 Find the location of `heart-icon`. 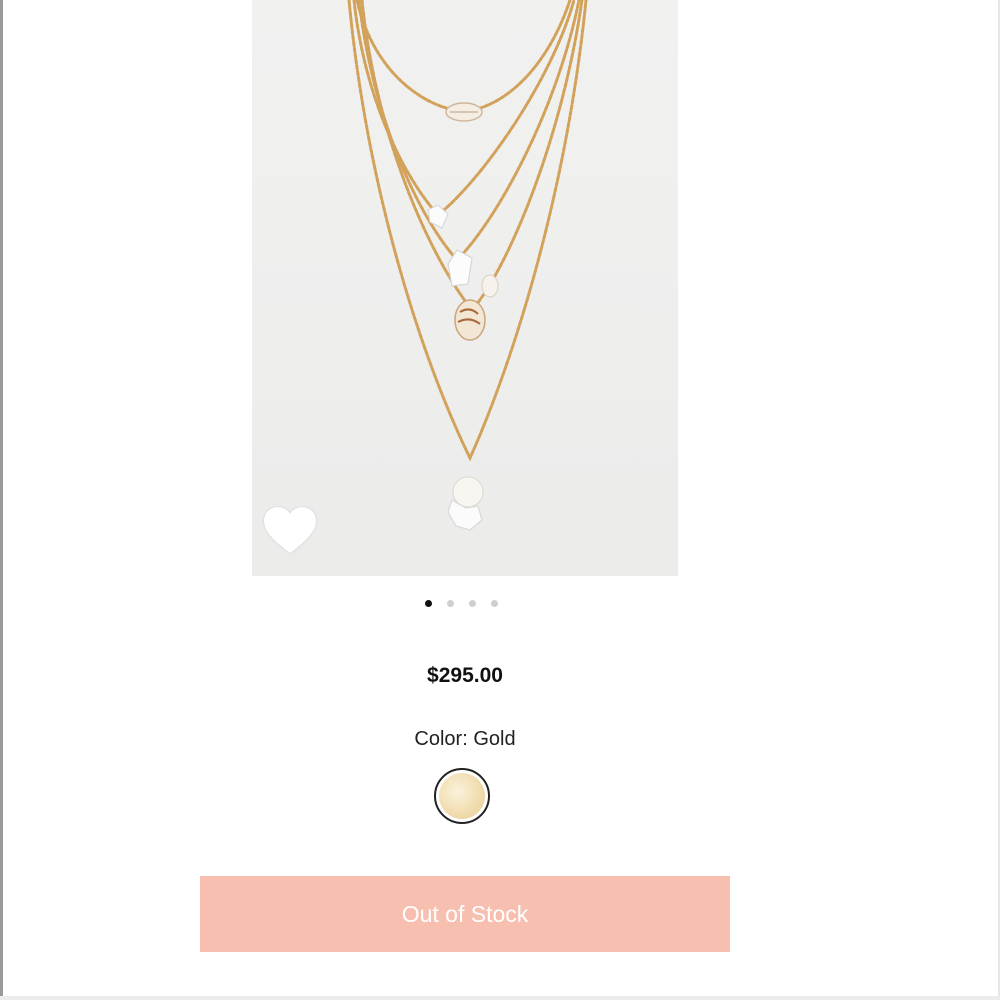

heart-icon is located at coordinates (290, 530).